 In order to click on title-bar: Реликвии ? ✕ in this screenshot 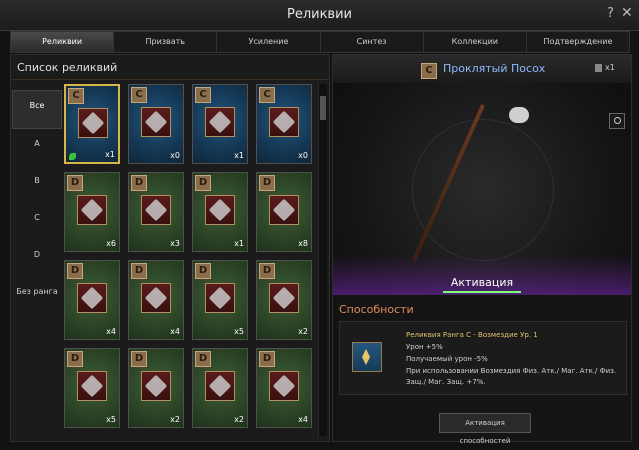, I will do `click(319, 15)`.